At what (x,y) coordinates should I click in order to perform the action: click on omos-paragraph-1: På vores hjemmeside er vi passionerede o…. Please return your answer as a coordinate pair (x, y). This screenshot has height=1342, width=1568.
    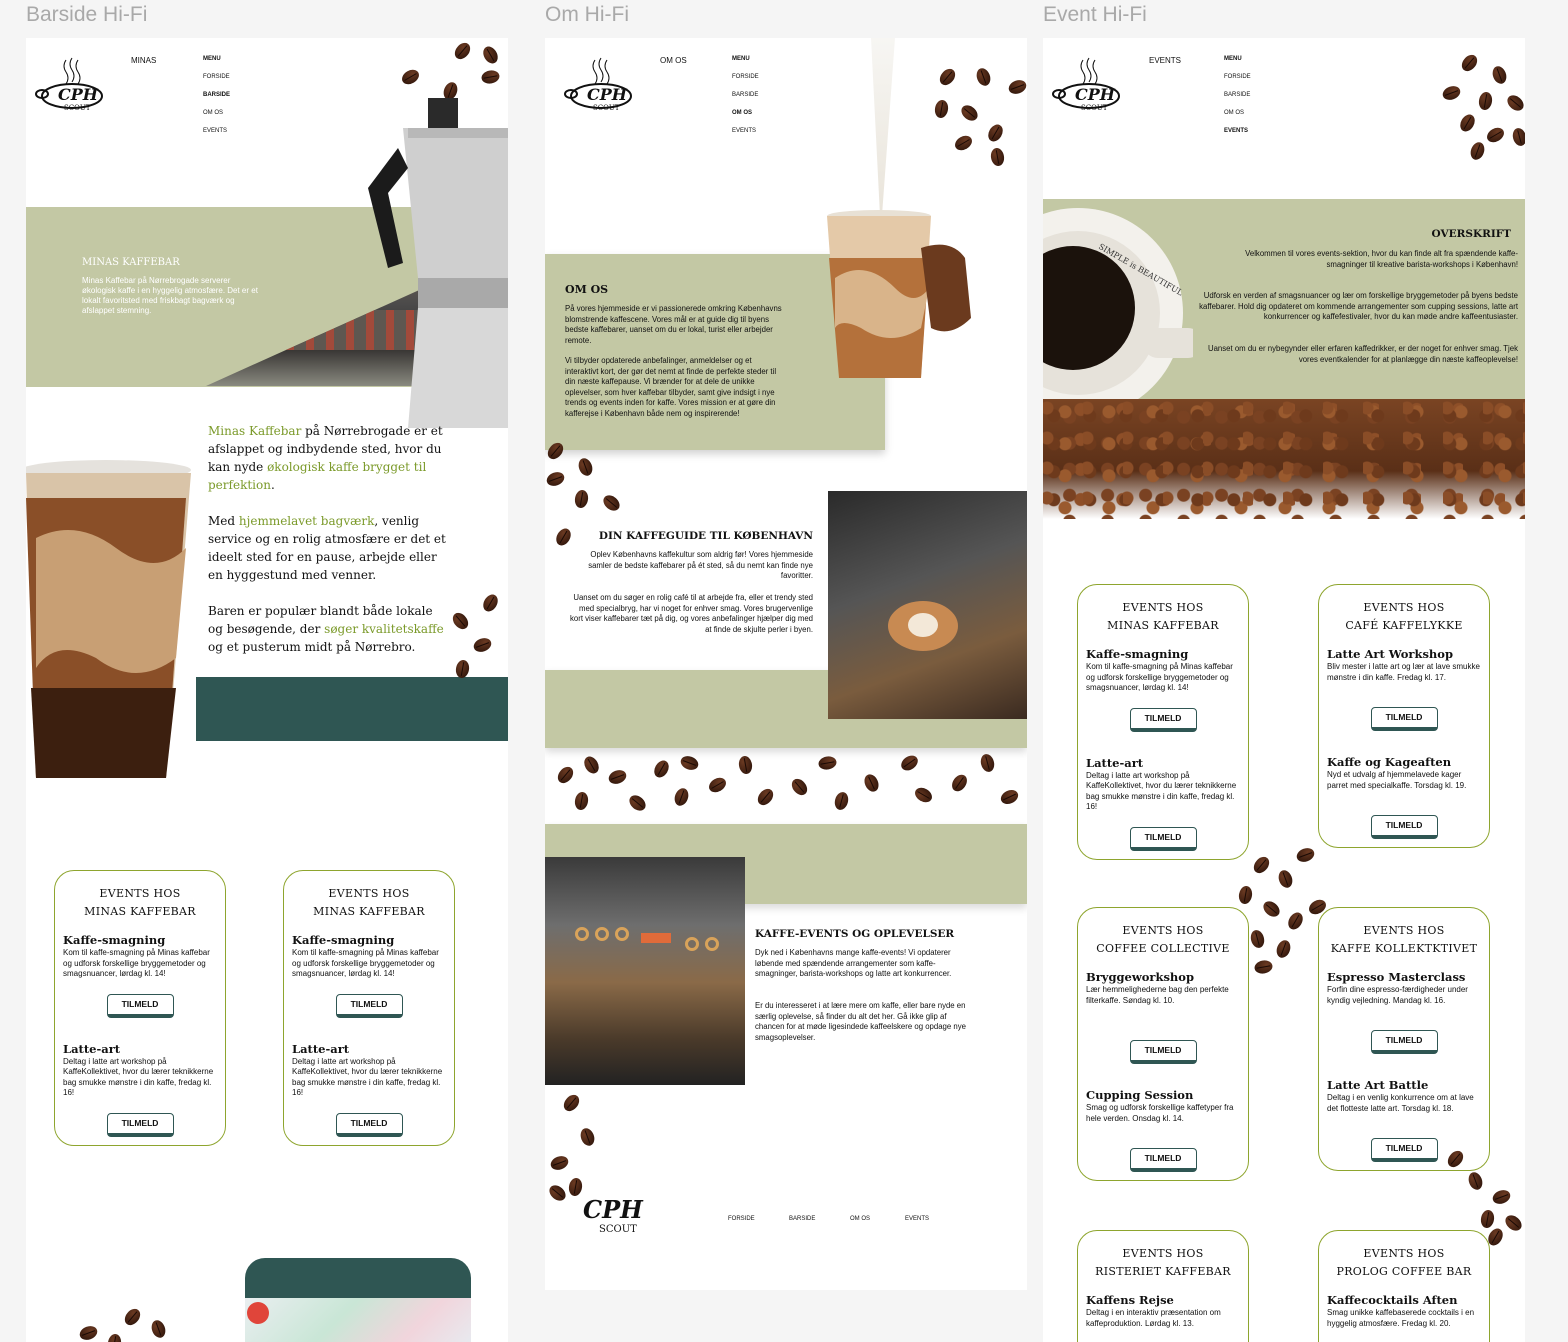
    Looking at the image, I should click on (673, 324).